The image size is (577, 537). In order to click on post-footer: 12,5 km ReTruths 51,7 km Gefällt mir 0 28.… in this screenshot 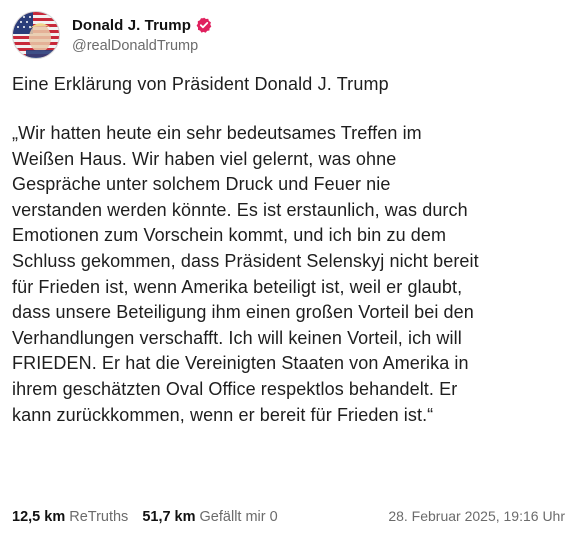, I will do `click(288, 516)`.